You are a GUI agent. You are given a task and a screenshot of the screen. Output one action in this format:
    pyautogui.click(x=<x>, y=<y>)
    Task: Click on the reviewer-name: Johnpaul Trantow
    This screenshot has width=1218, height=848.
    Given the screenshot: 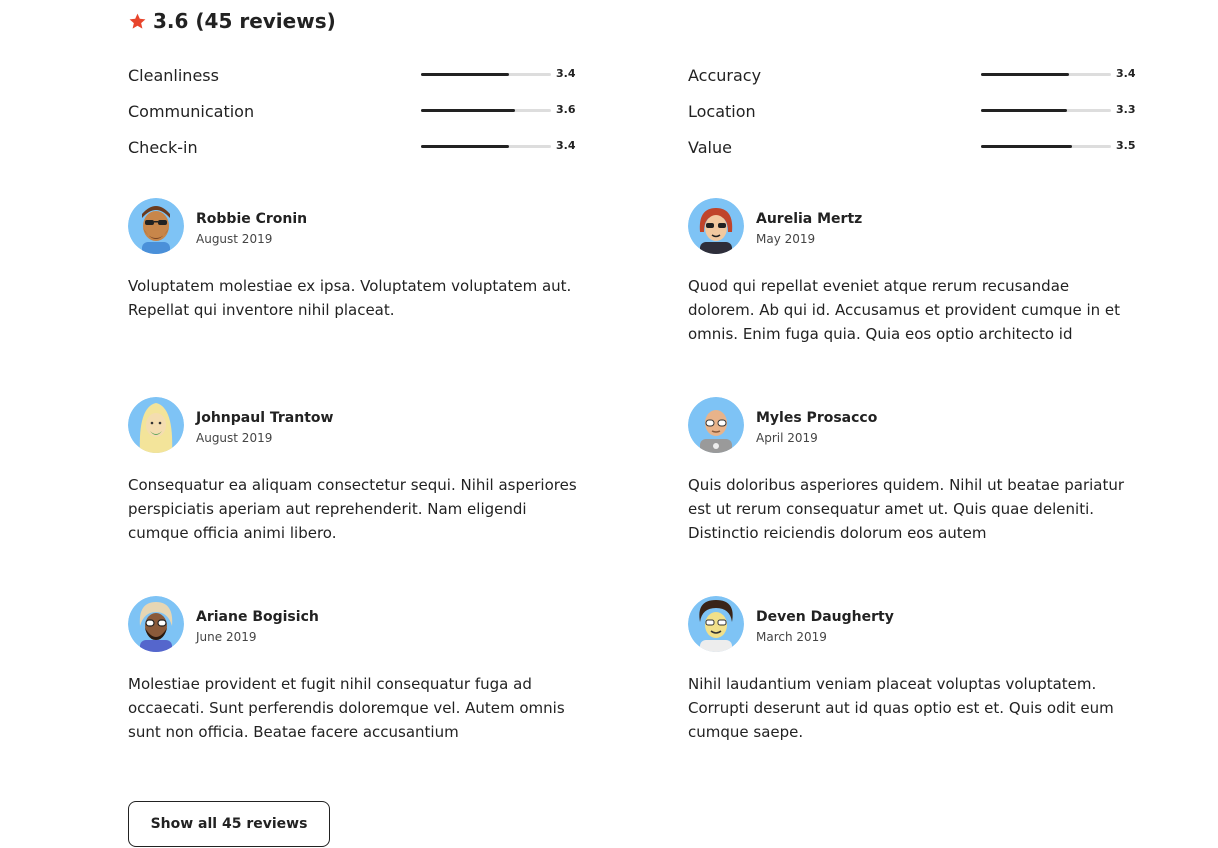 What is the action you would take?
    pyautogui.click(x=264, y=418)
    